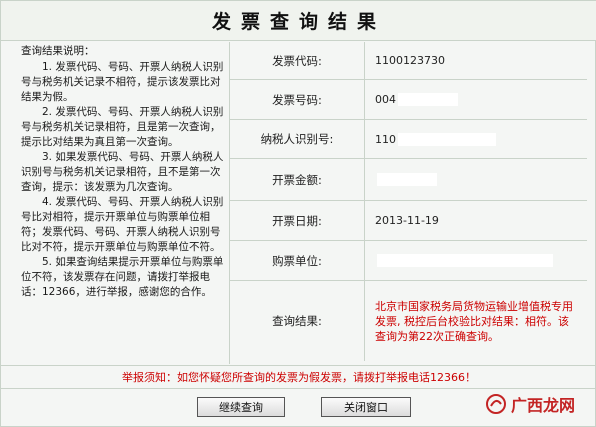  I want to click on invoice-number-value: 004, so click(385, 99).